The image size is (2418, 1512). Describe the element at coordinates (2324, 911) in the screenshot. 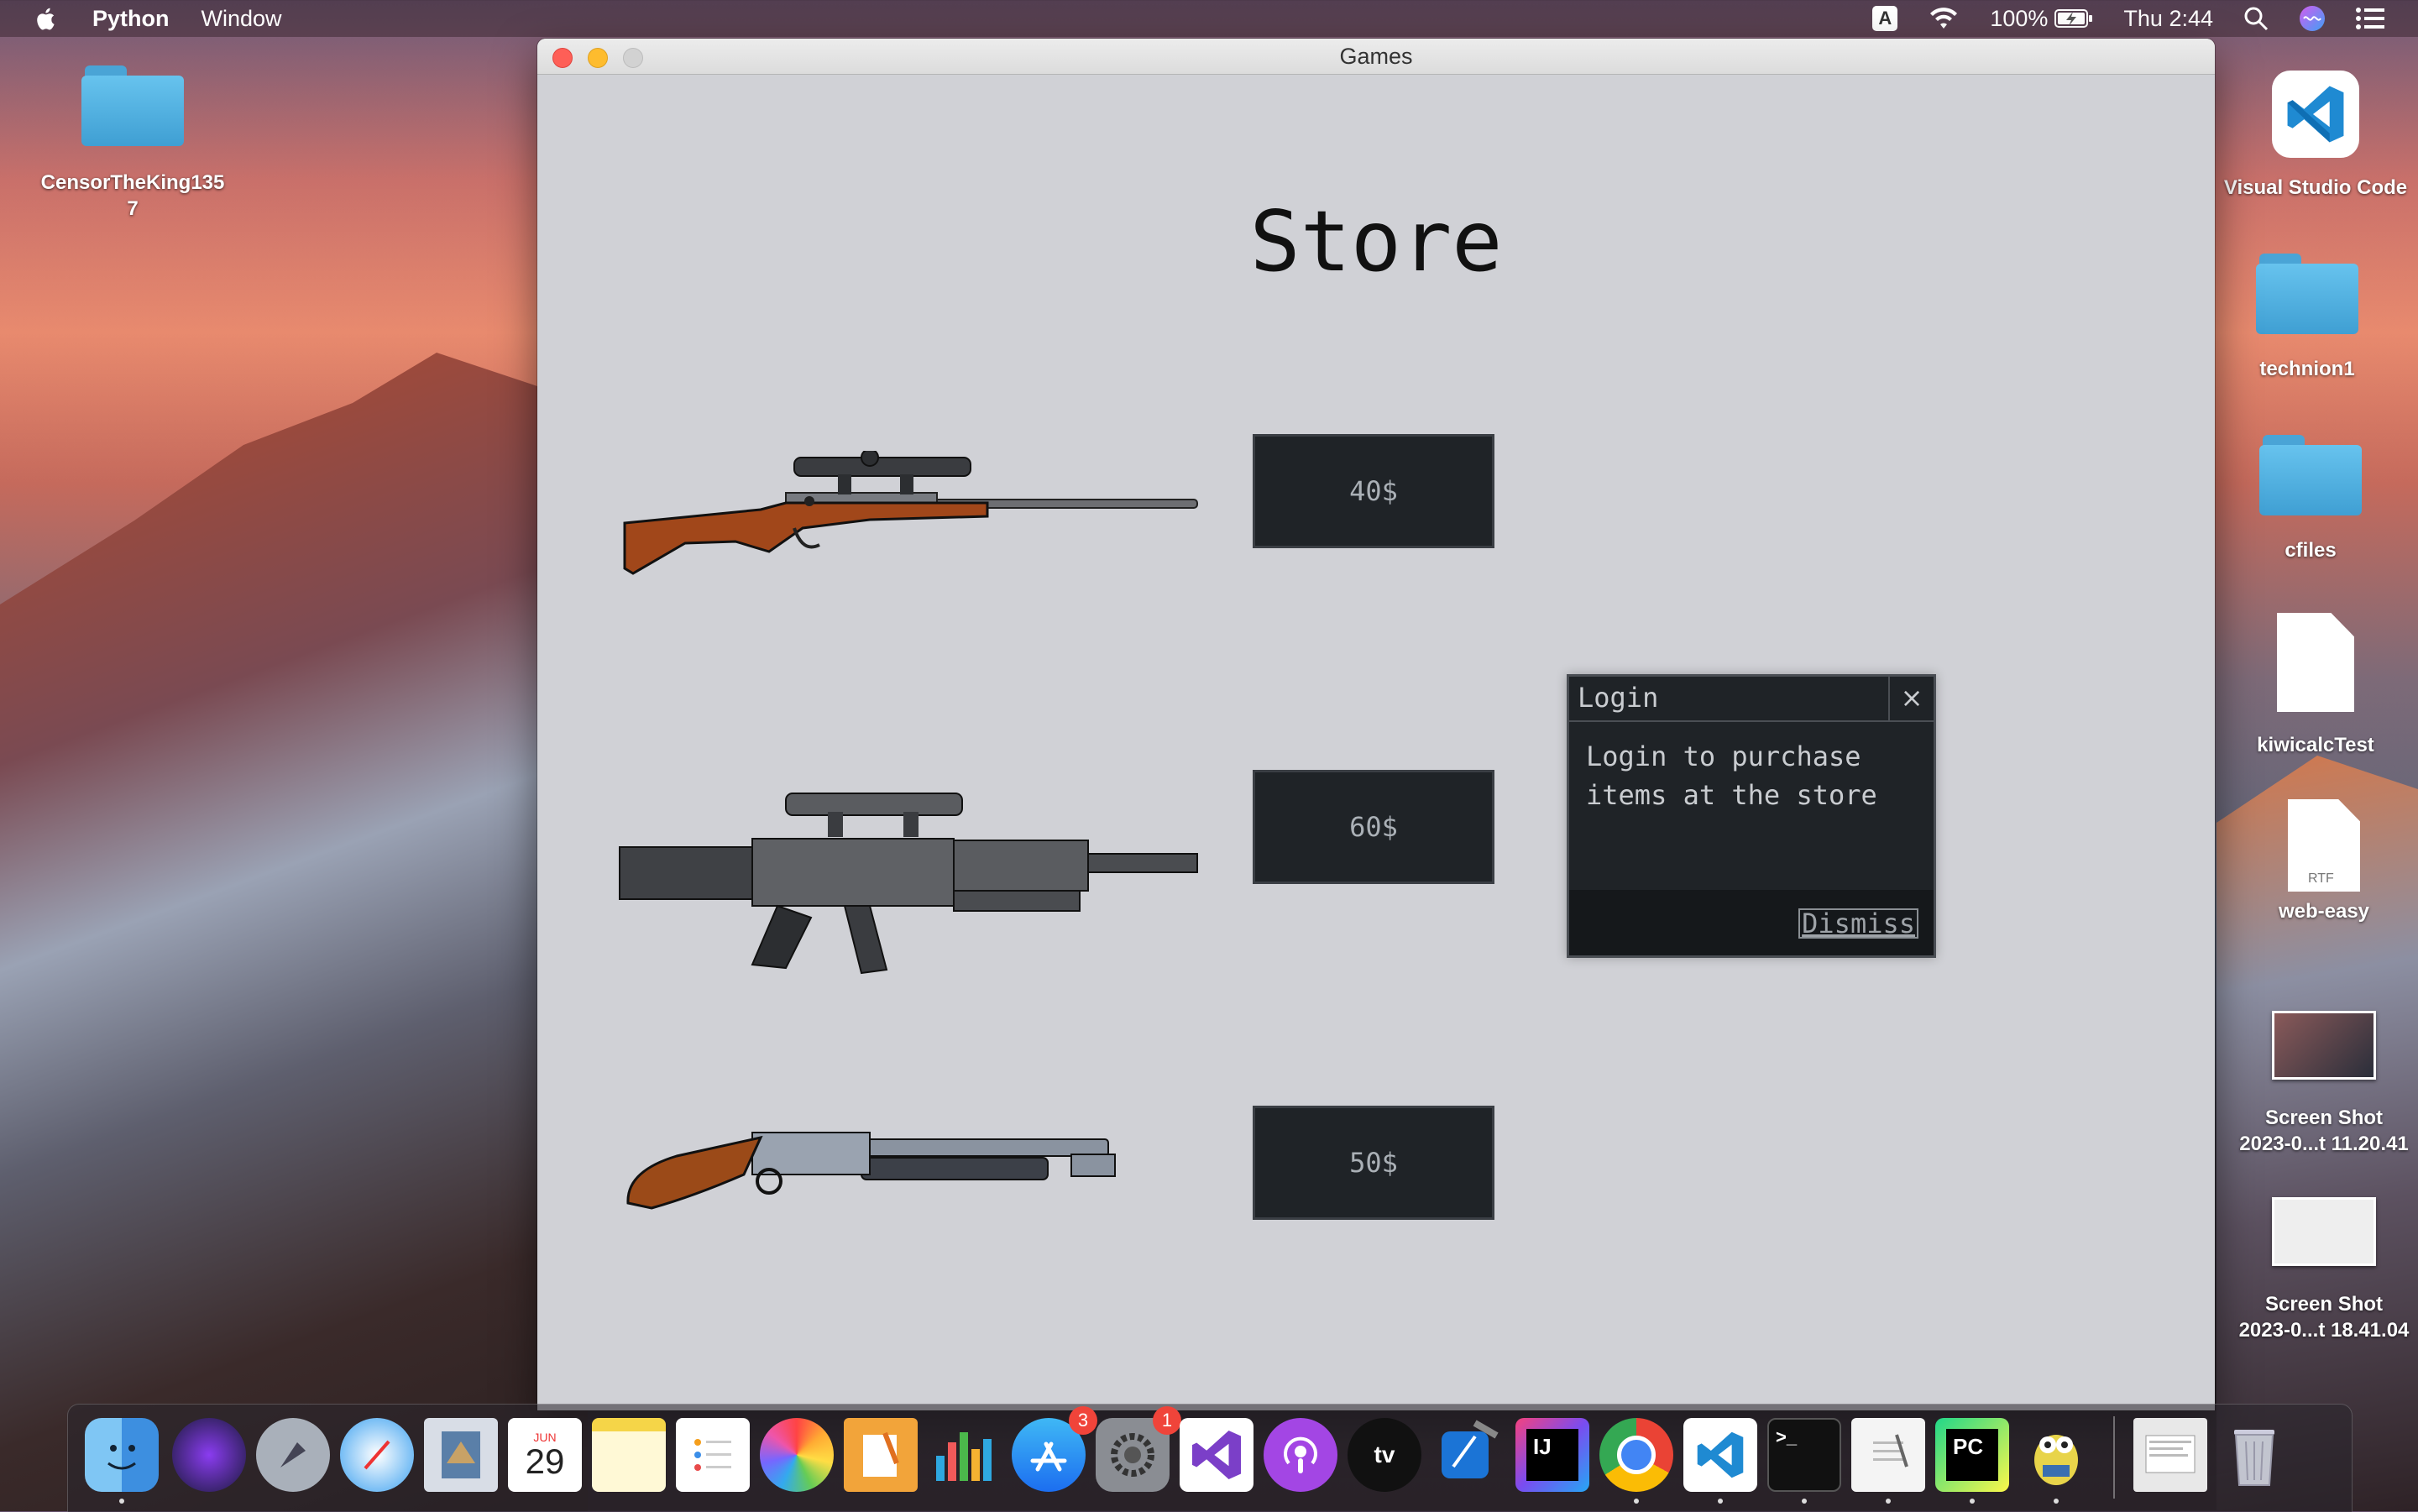

I see `desktop-icon-label: web-easy` at that location.